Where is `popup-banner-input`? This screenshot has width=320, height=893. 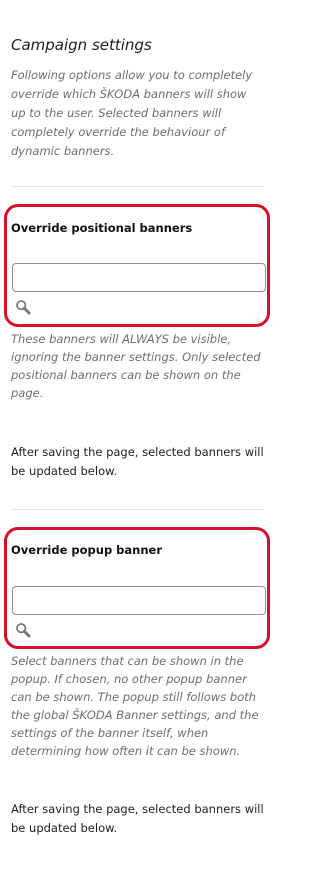 popup-banner-input is located at coordinates (139, 600).